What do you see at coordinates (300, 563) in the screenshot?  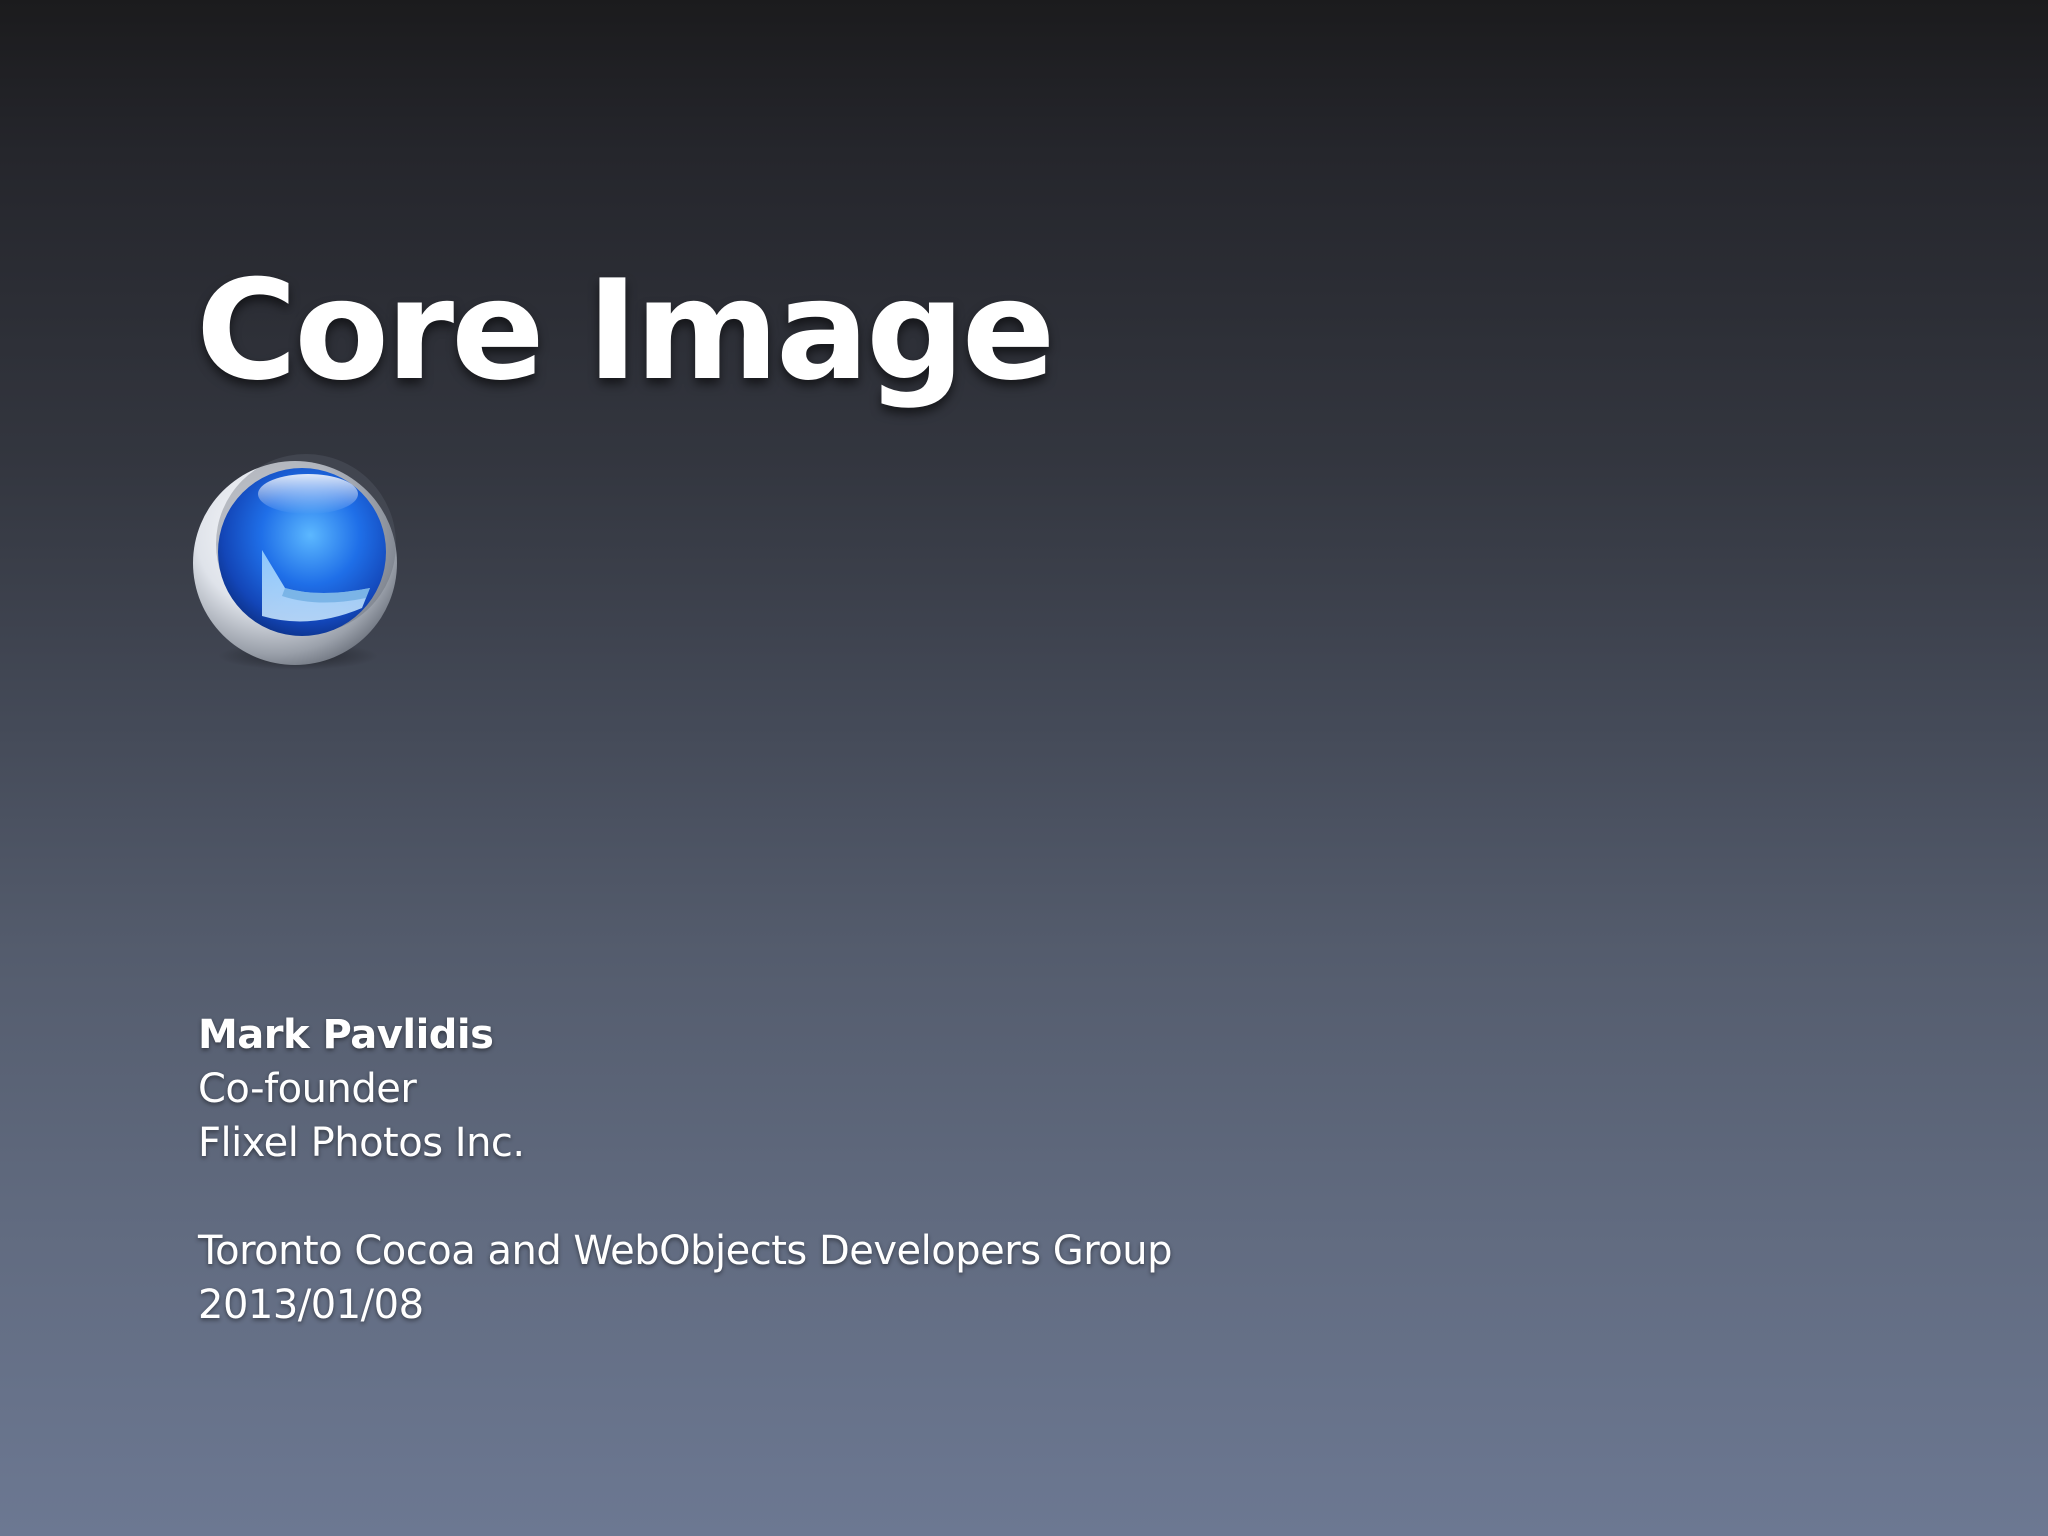 I see `core-image-sphere-icon` at bounding box center [300, 563].